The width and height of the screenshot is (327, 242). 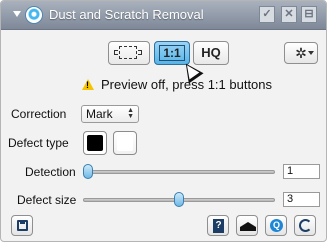 I want to click on education-button, so click(x=247, y=225).